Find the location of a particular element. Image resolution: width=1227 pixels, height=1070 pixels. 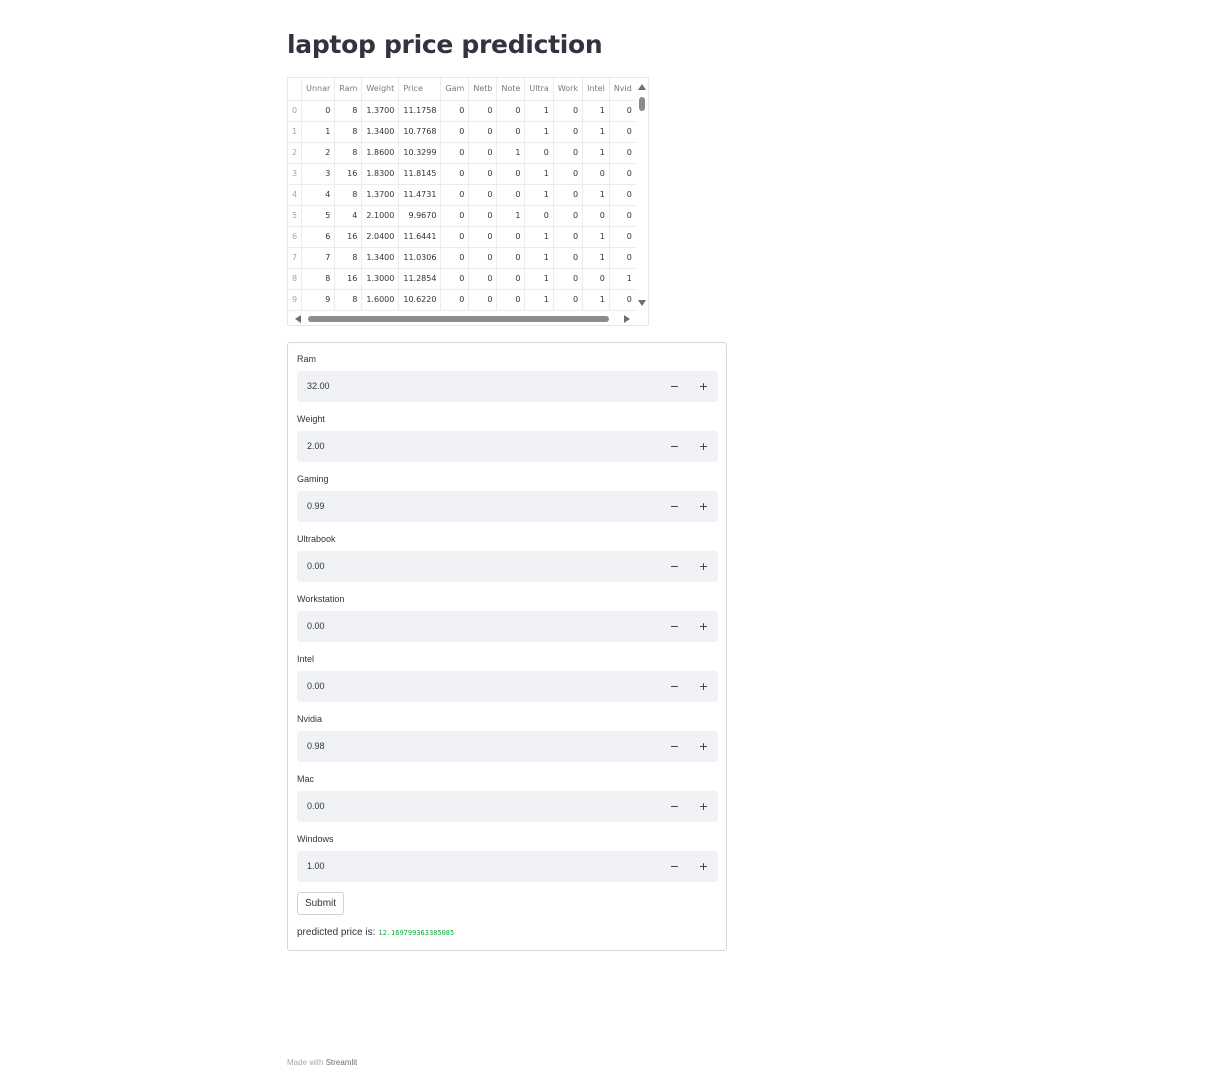

row-index-cell: 4 is located at coordinates (295, 195).